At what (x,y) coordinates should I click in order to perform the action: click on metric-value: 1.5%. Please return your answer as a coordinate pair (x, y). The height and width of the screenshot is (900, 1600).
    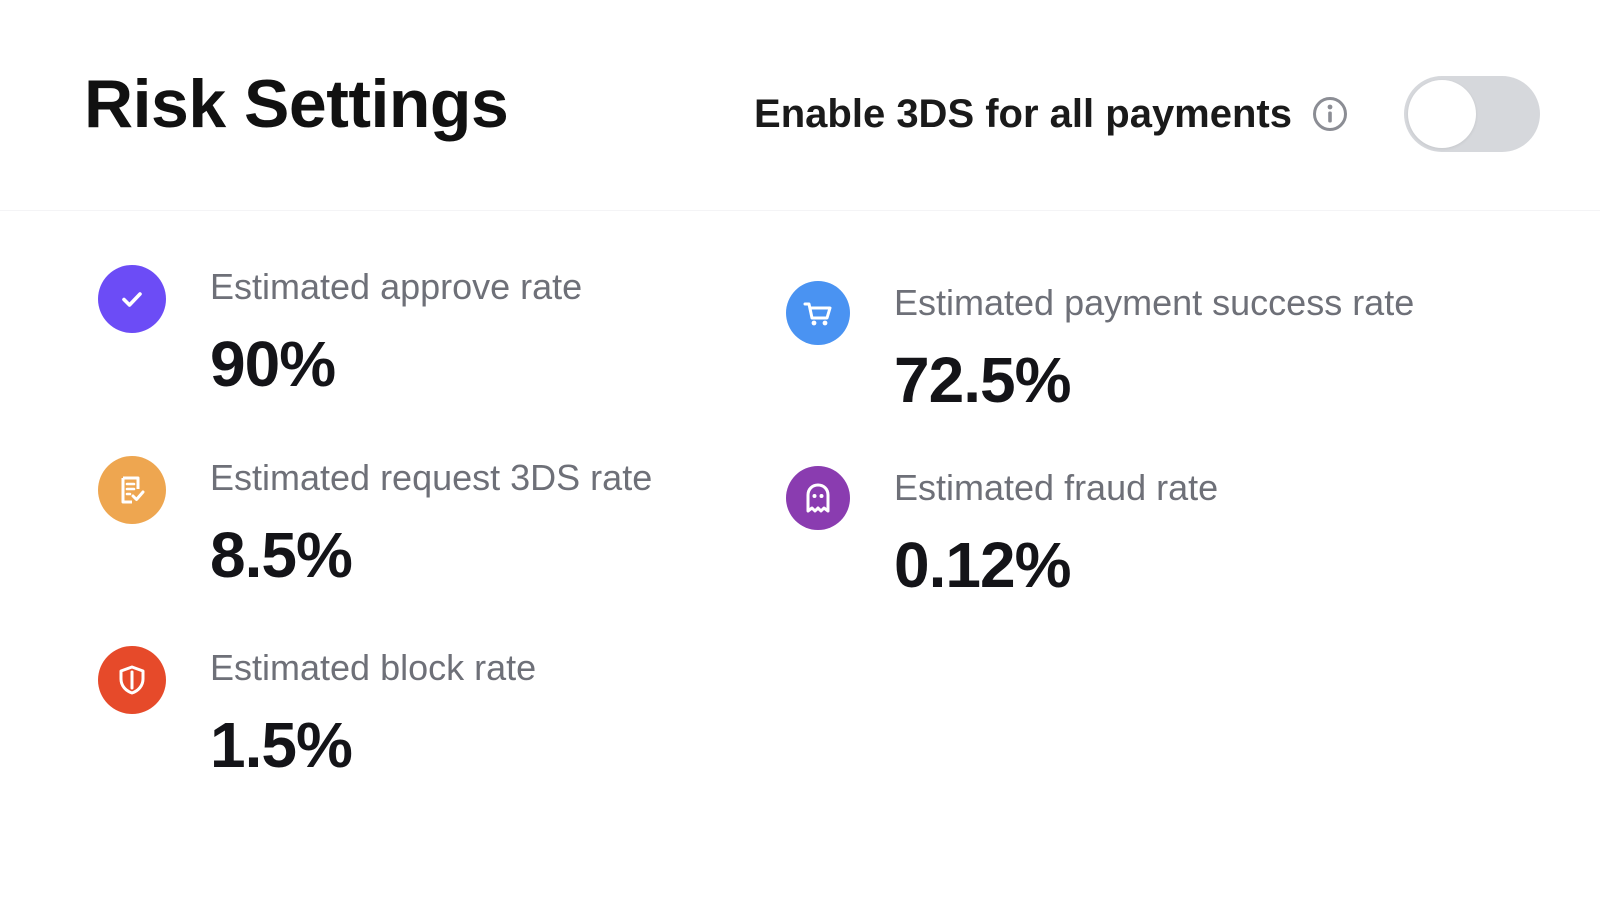
    Looking at the image, I should click on (281, 745).